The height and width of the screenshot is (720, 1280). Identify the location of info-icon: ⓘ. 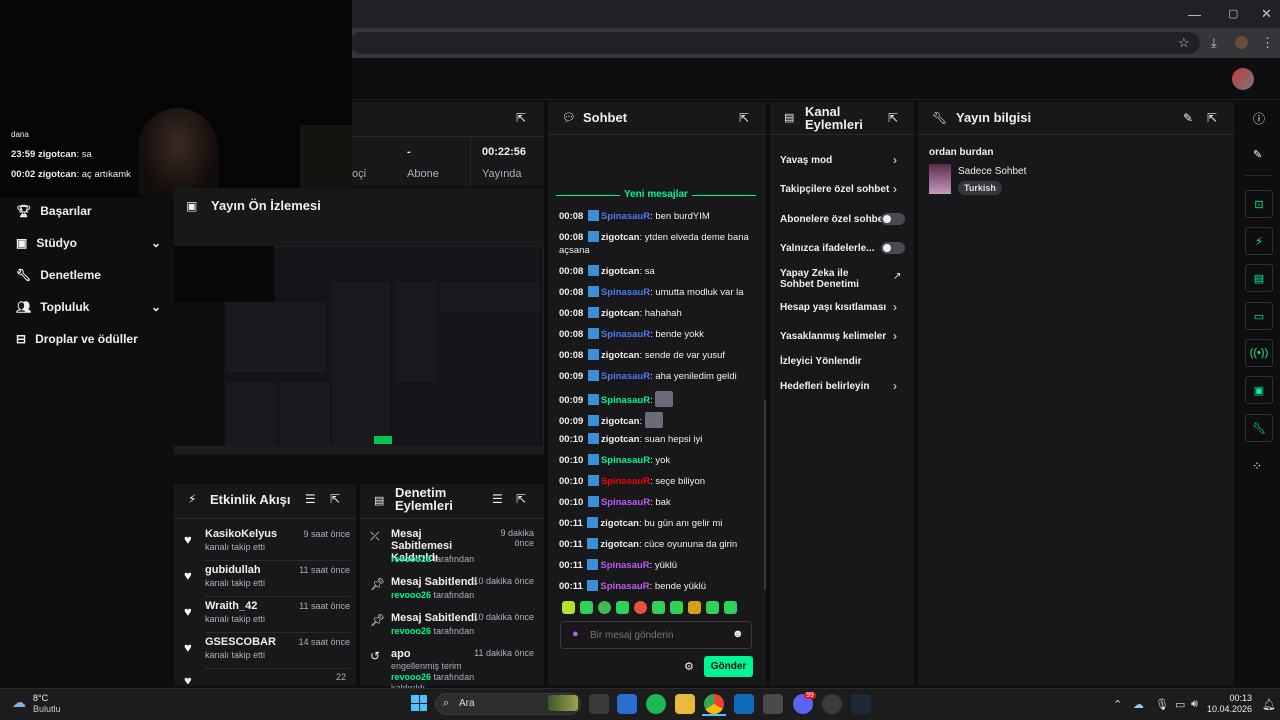
(1259, 118).